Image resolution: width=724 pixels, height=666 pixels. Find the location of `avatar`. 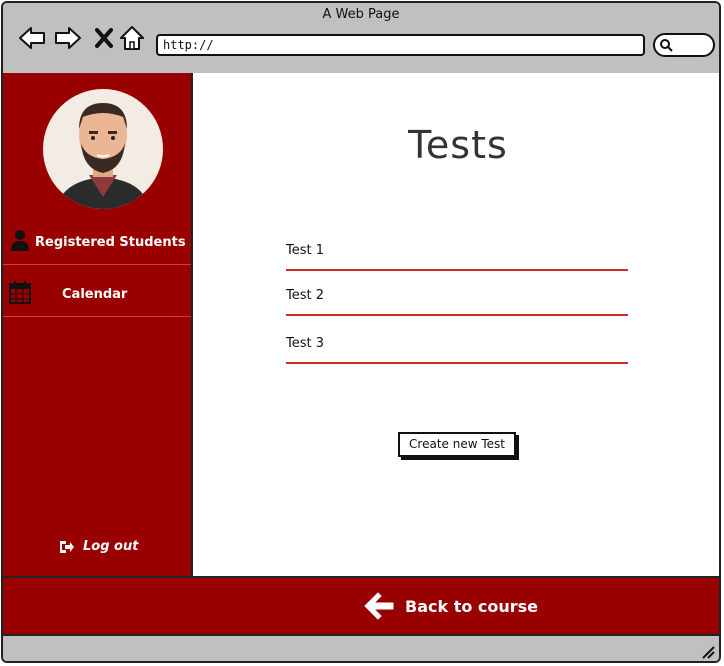

avatar is located at coordinates (103, 149).